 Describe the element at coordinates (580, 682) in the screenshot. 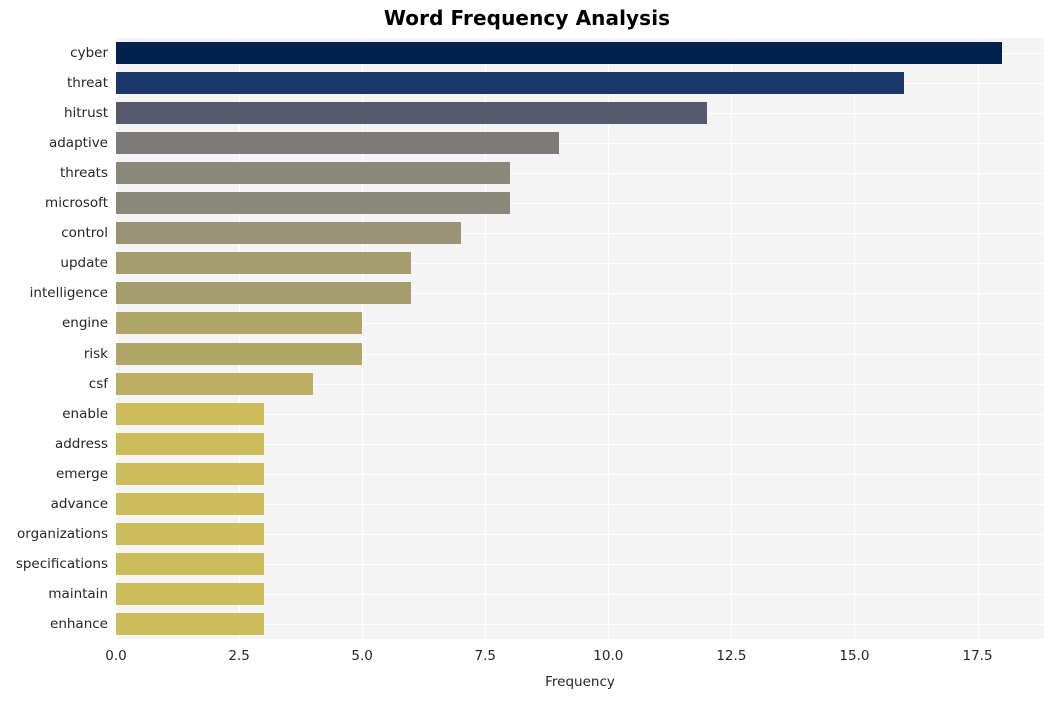

I see `x-axis-label: Frequency` at that location.